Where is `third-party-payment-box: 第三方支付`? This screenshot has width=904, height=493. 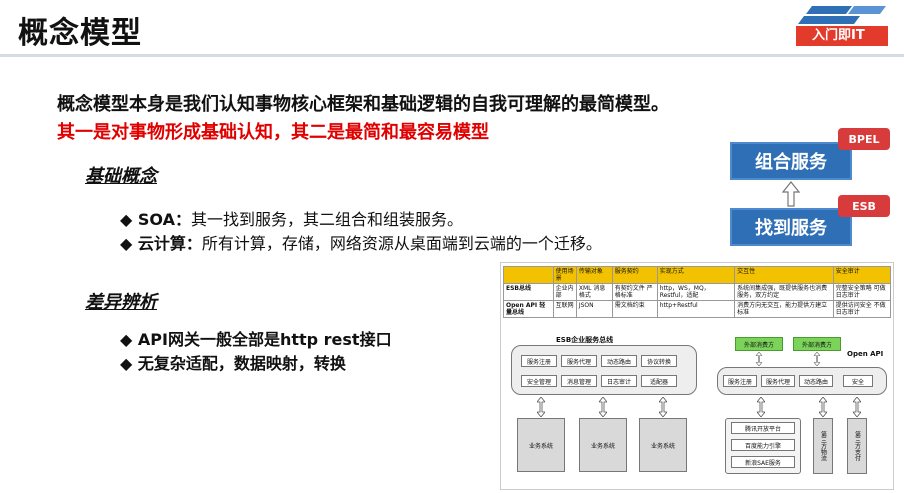 third-party-payment-box: 第三方支付 is located at coordinates (857, 446).